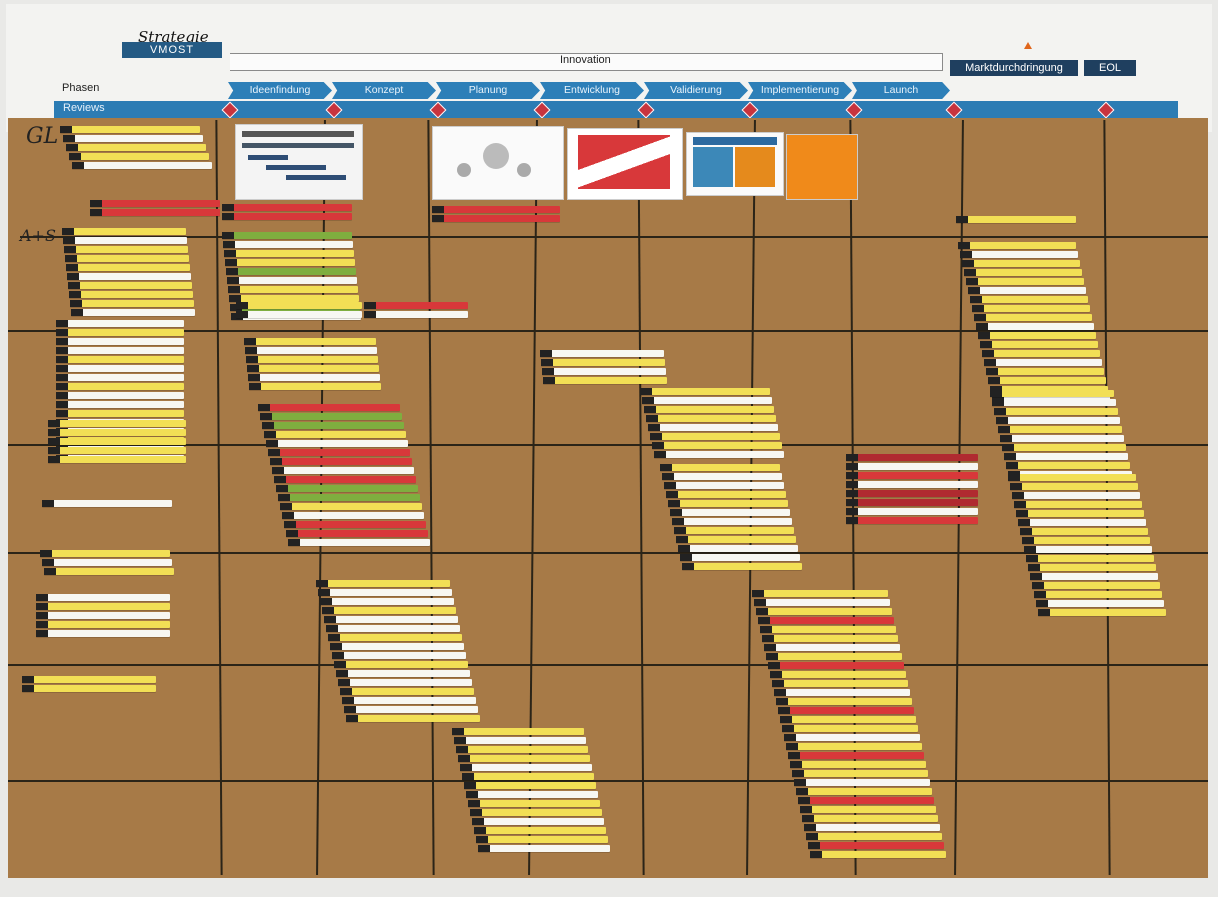 The image size is (1218, 897). What do you see at coordinates (1028, 45) in the screenshot?
I see `orange-arrow-icon` at bounding box center [1028, 45].